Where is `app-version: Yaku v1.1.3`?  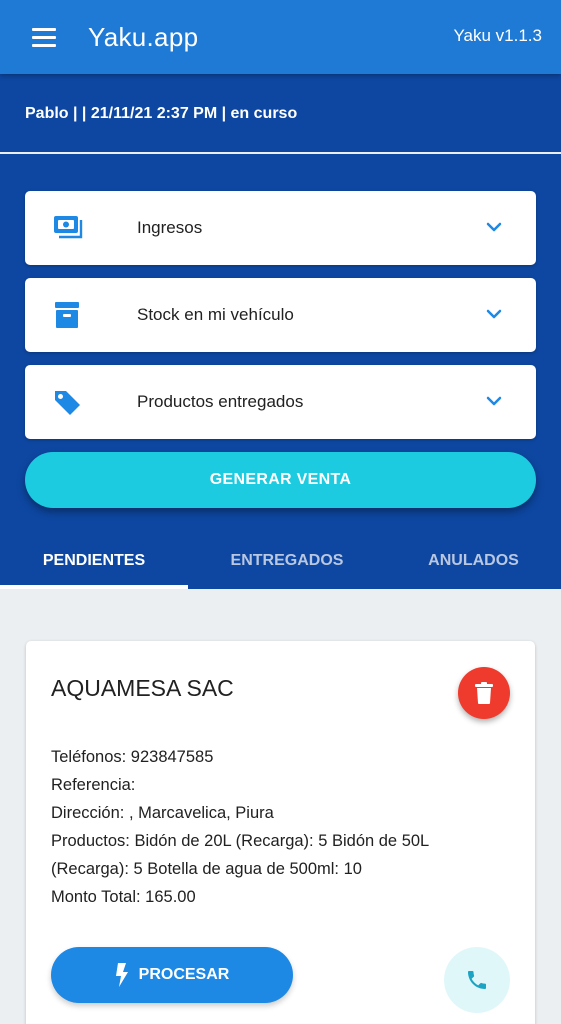
app-version: Yaku v1.1.3 is located at coordinates (497, 35).